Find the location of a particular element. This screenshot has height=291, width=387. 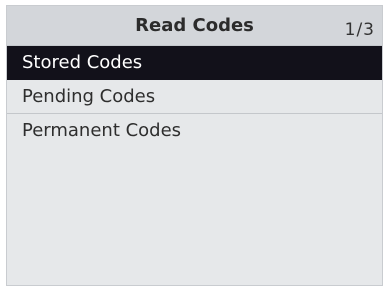

page-indicator: 1/3 is located at coordinates (359, 30).